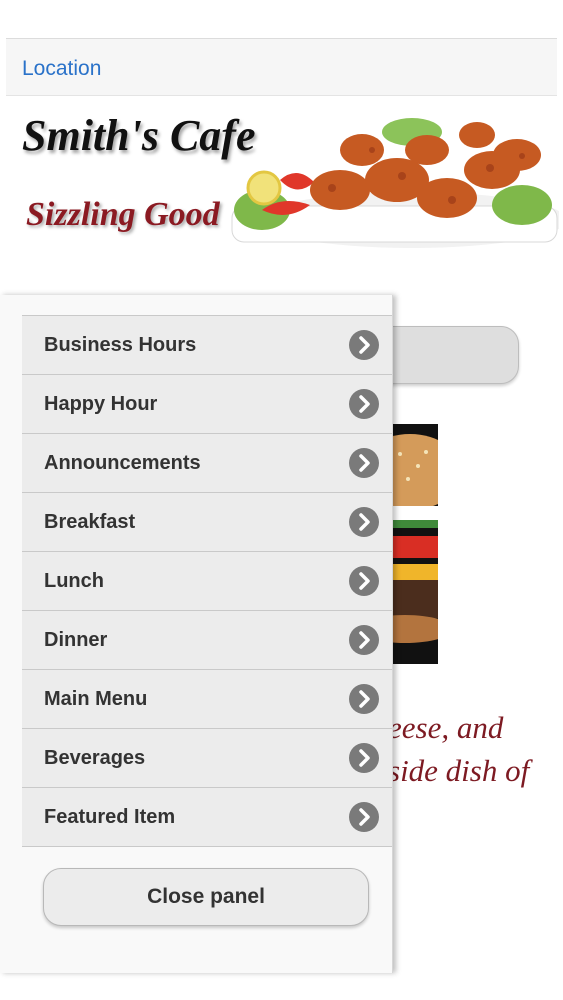 This screenshot has height=1000, width=563. What do you see at coordinates (122, 463) in the screenshot?
I see `menu-item-label: Announcements` at bounding box center [122, 463].